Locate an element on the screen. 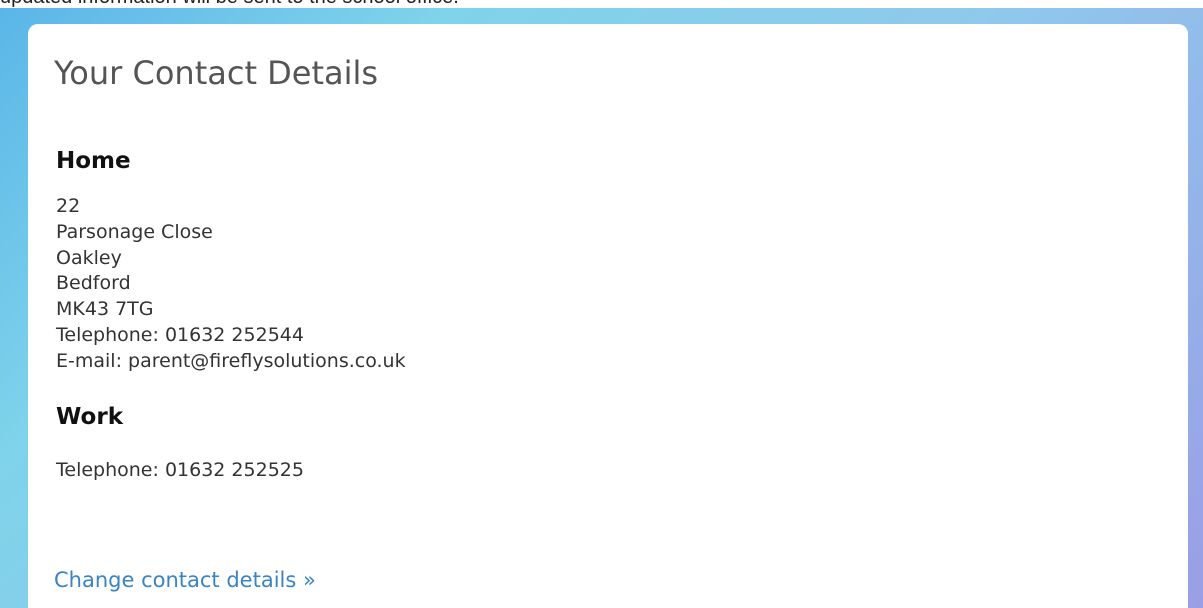 The image size is (1203, 608). home-email-label: E-mail: is located at coordinates (89, 360).